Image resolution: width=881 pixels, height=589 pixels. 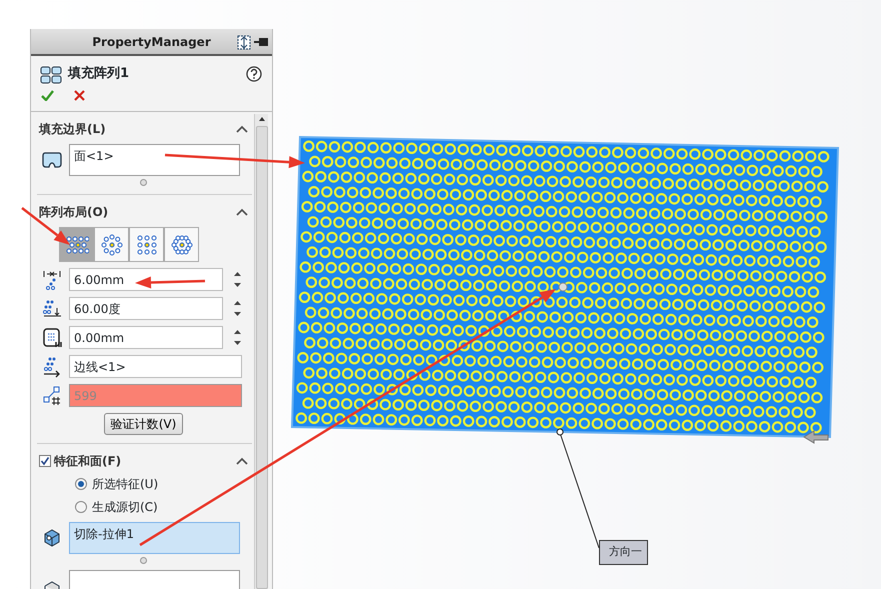 I want to click on help-icon, so click(x=254, y=74).